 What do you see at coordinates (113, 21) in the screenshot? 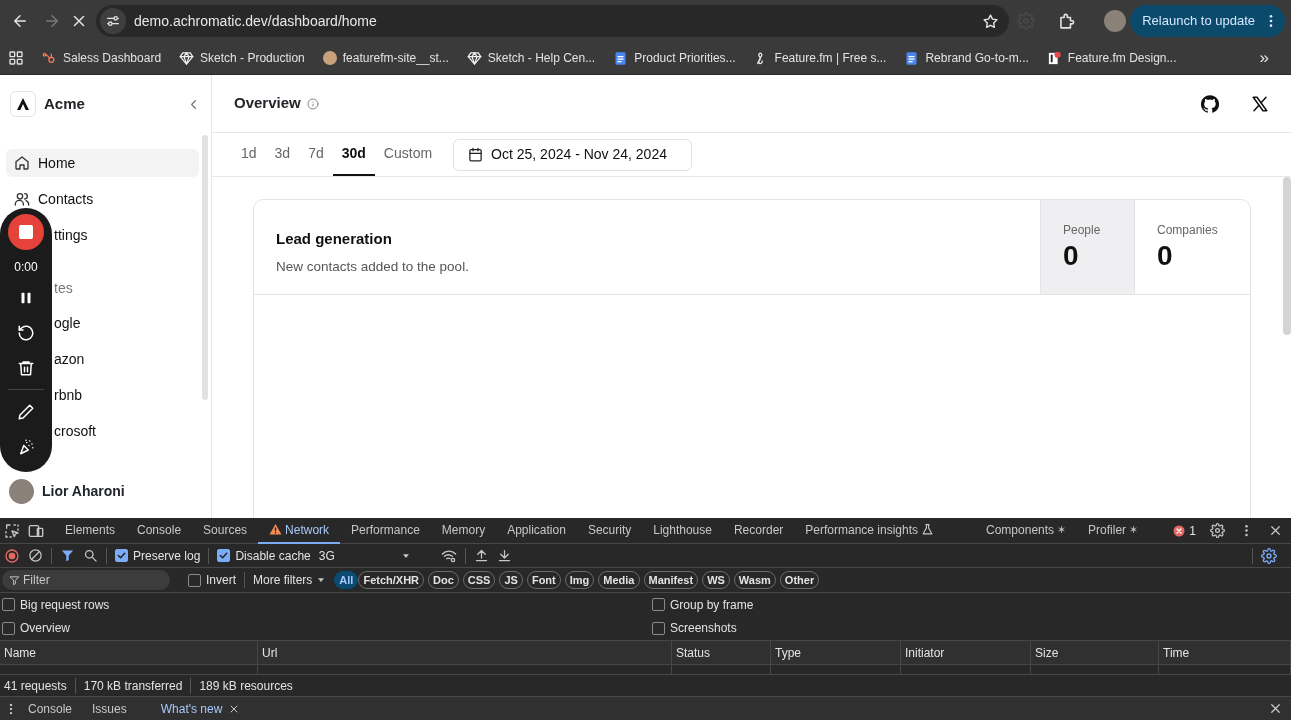
I see `site-settings-icon` at bounding box center [113, 21].